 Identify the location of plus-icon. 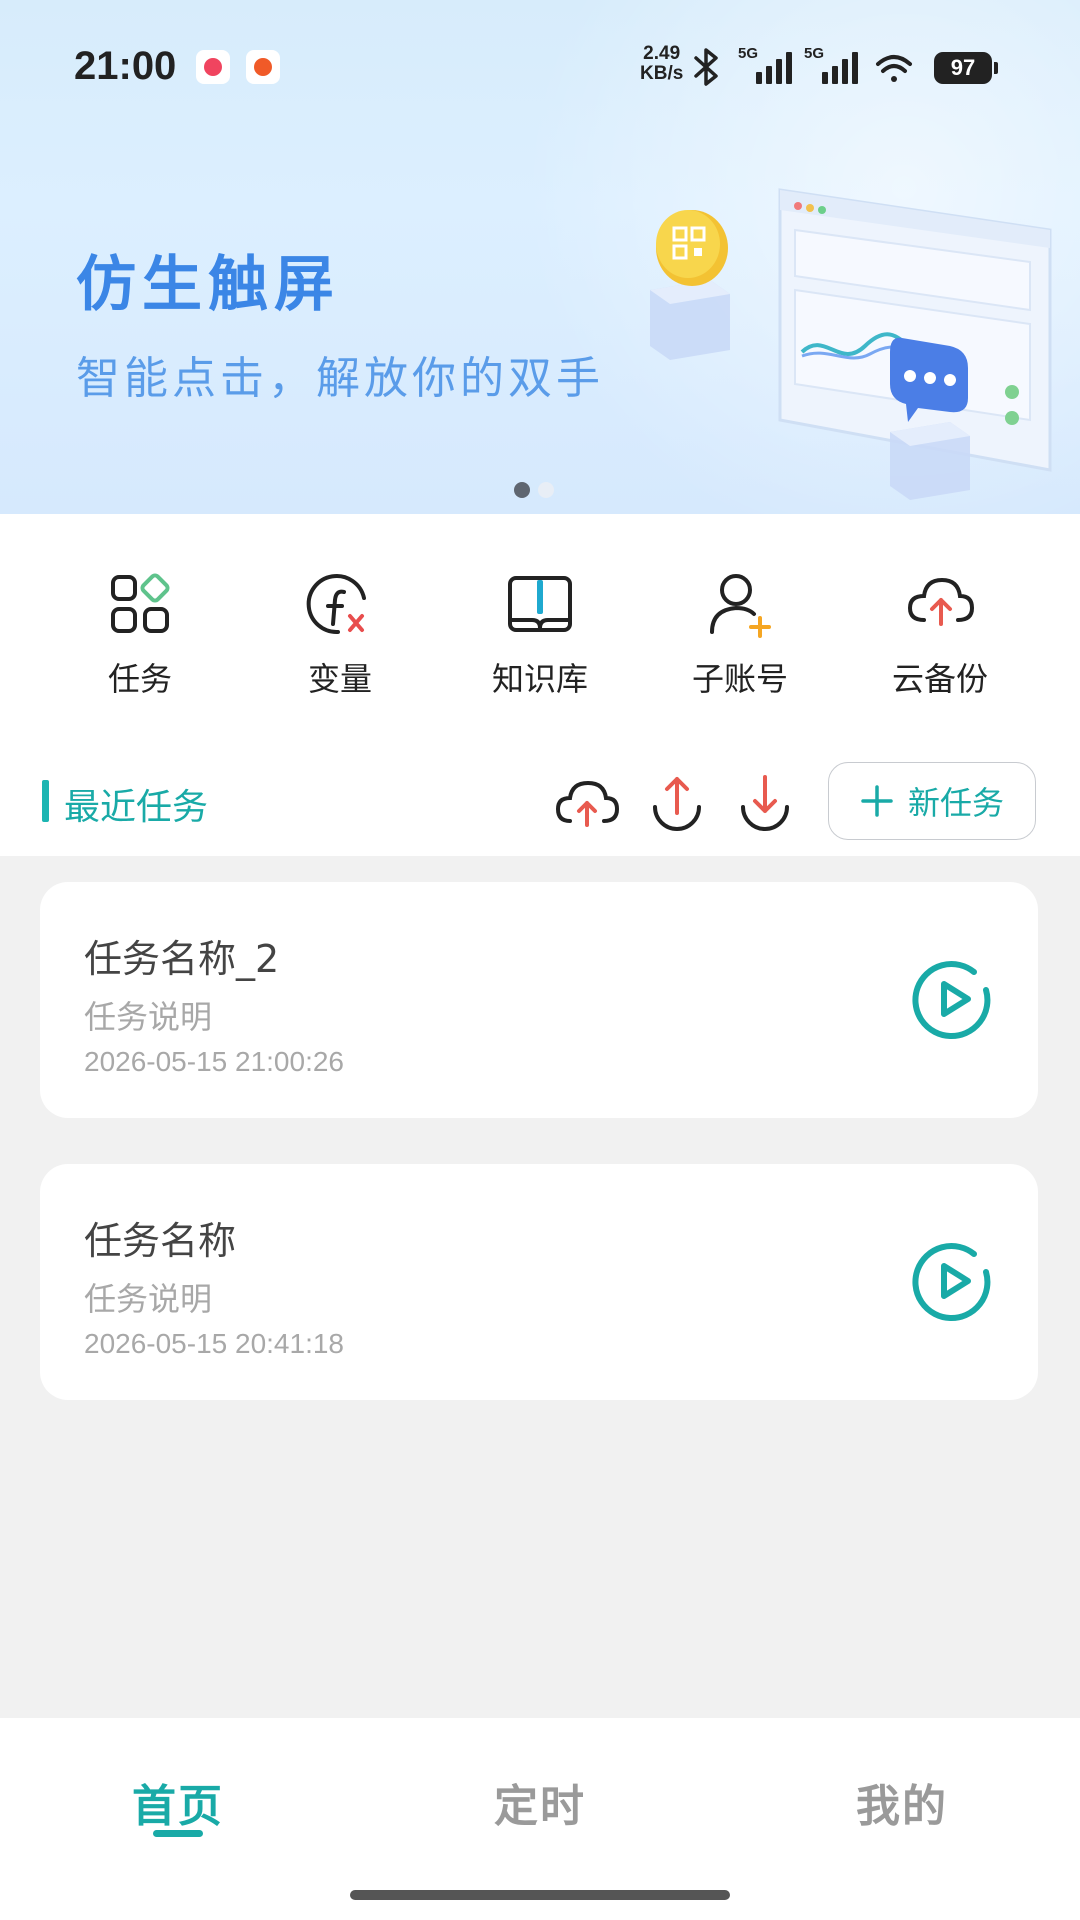
(877, 801).